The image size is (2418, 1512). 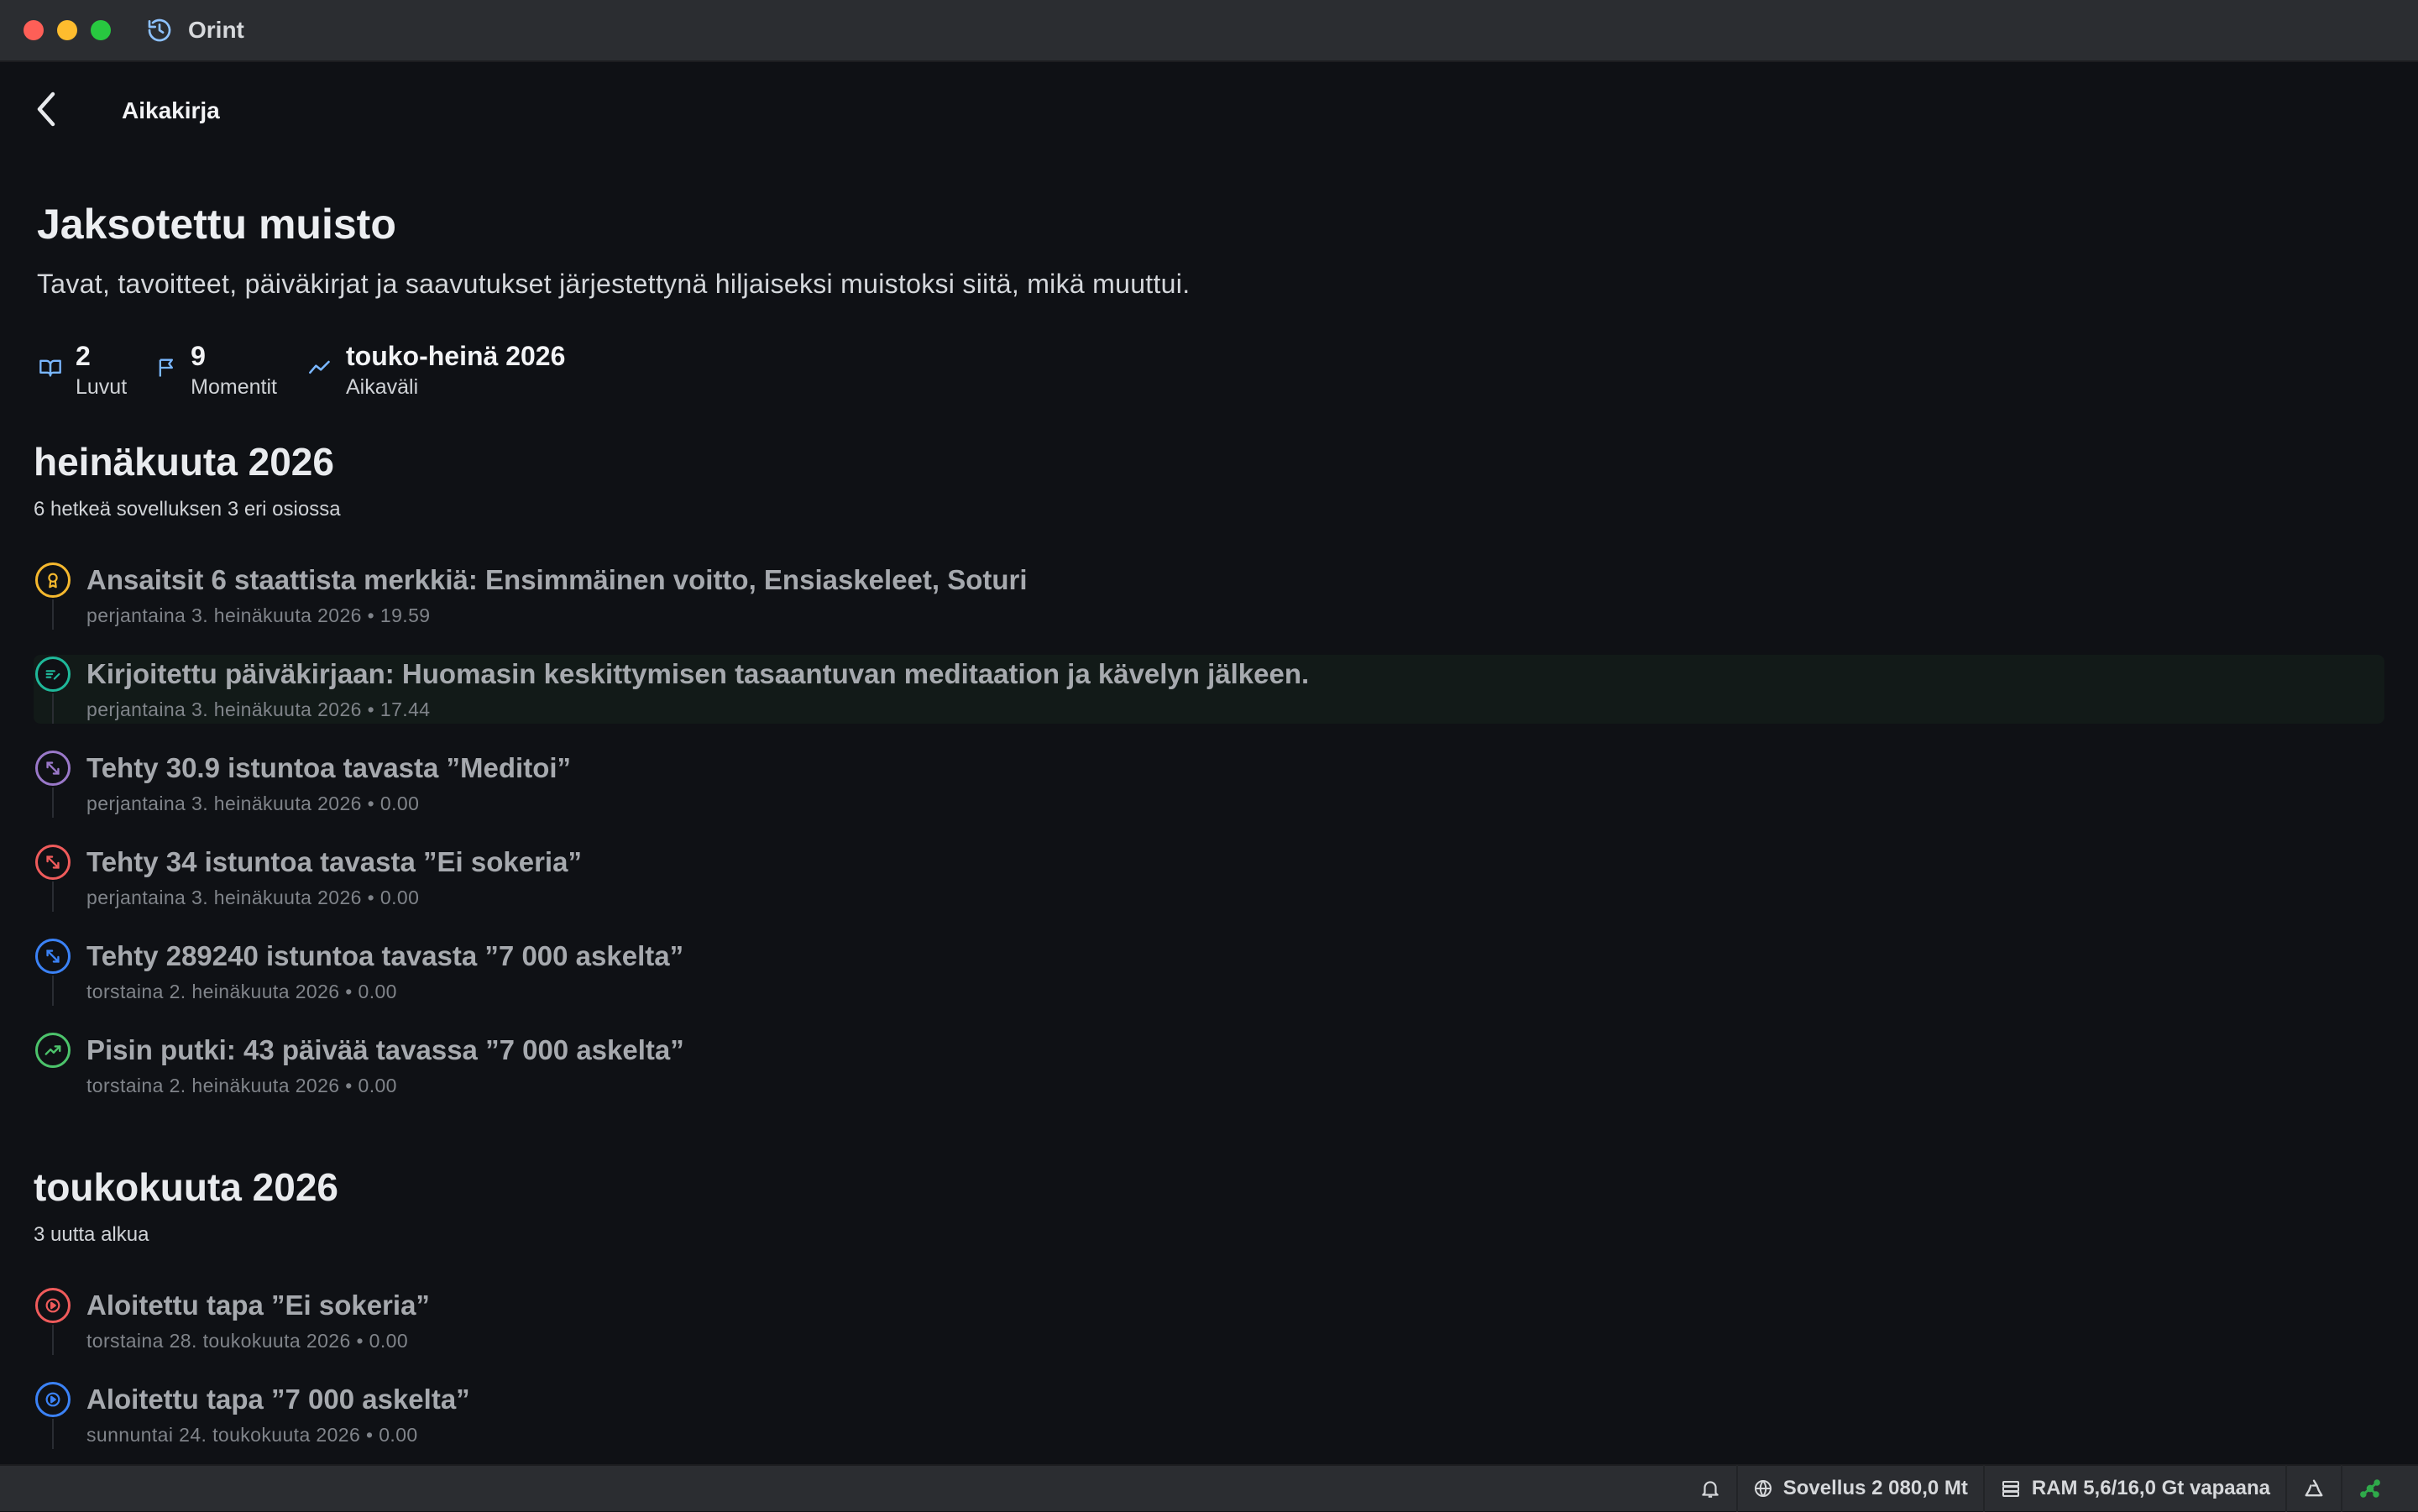 I want to click on stat-value: touko-heinä 2026, so click(x=455, y=356).